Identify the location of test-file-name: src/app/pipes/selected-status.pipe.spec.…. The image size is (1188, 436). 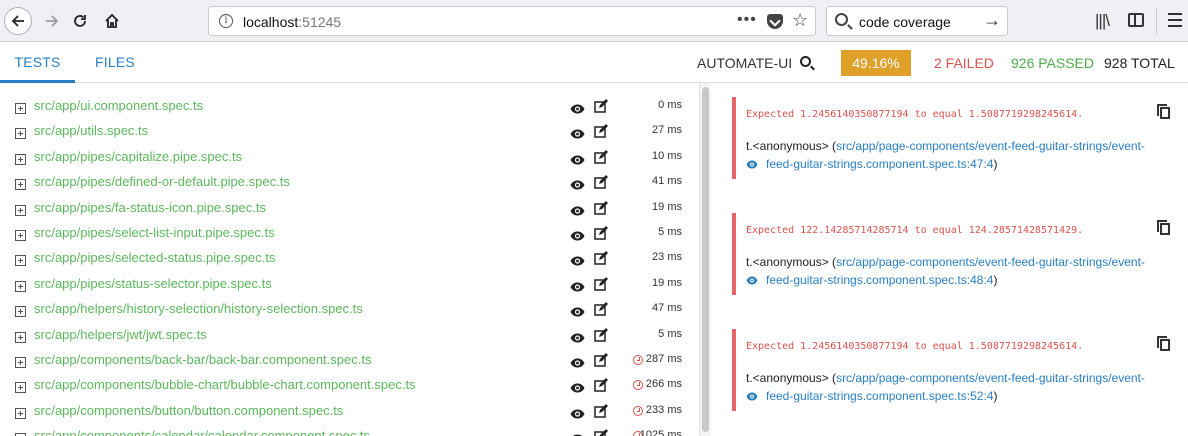
(154, 257).